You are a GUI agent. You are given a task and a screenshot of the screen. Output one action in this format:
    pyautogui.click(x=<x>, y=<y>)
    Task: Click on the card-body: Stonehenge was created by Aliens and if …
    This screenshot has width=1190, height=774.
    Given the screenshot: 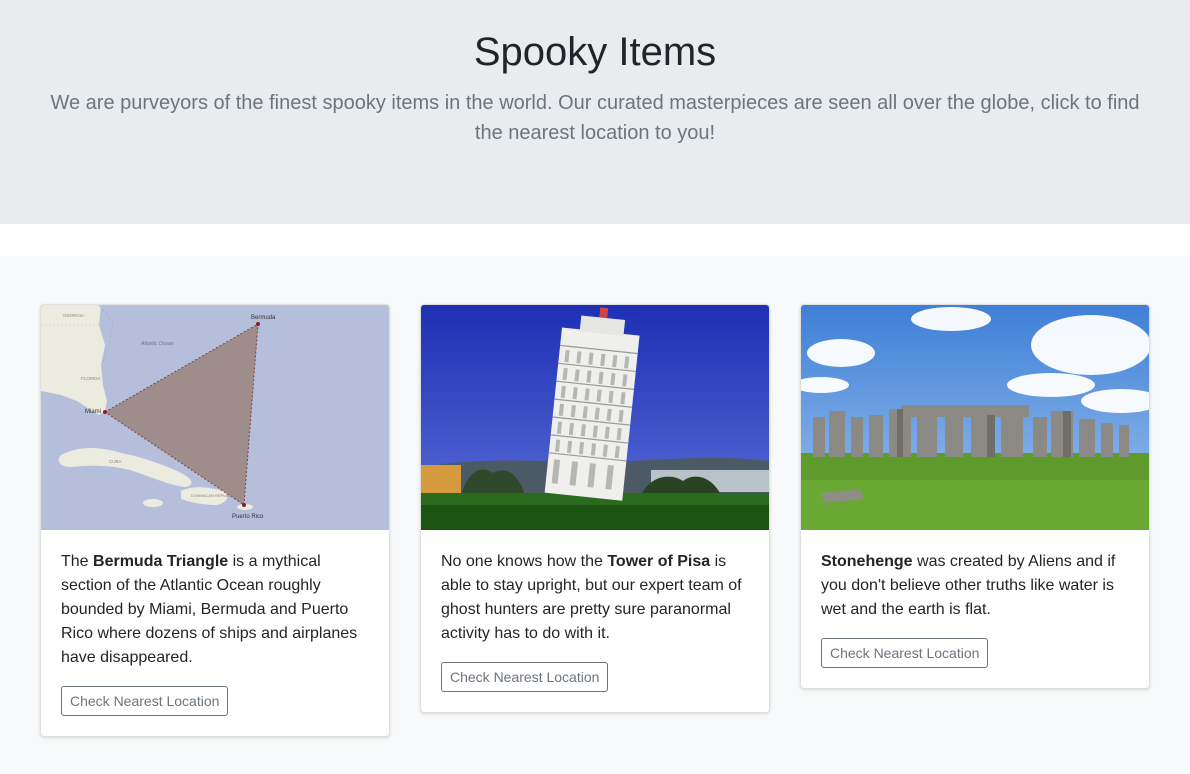 What is the action you would take?
    pyautogui.click(x=975, y=609)
    